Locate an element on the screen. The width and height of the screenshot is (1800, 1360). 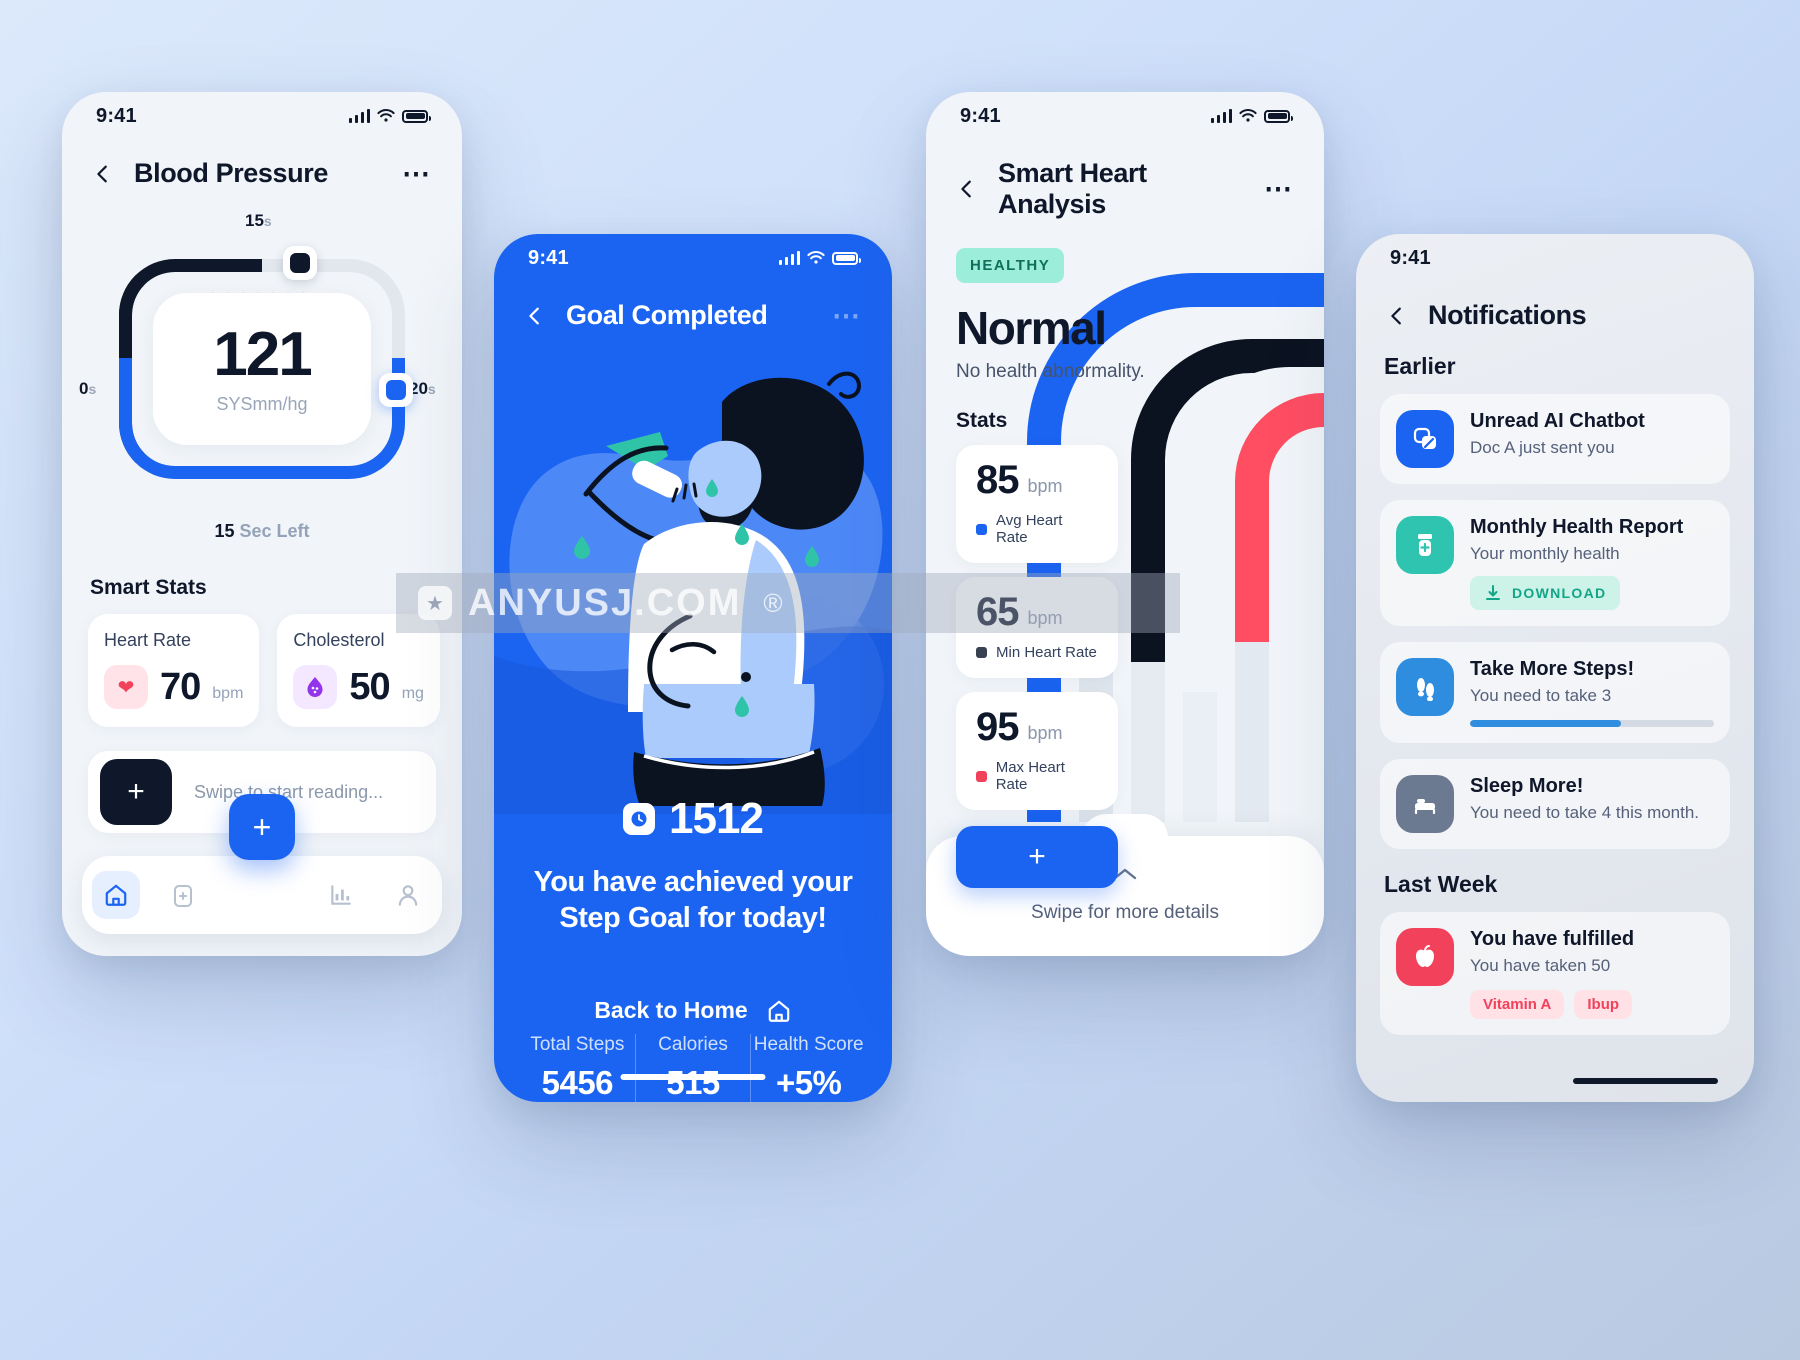
bp-reading: 121 SYSmm/hg is located at coordinates (262, 369).